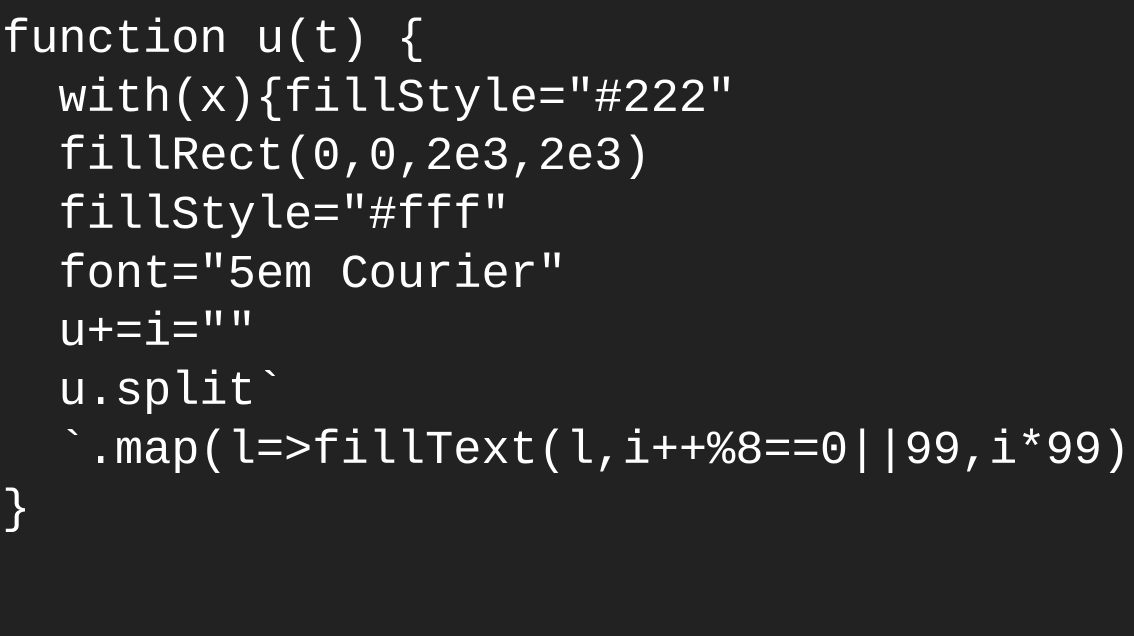 The width and height of the screenshot is (1134, 636). Describe the element at coordinates (143, 393) in the screenshot. I see `code-line: u.split`` at that location.